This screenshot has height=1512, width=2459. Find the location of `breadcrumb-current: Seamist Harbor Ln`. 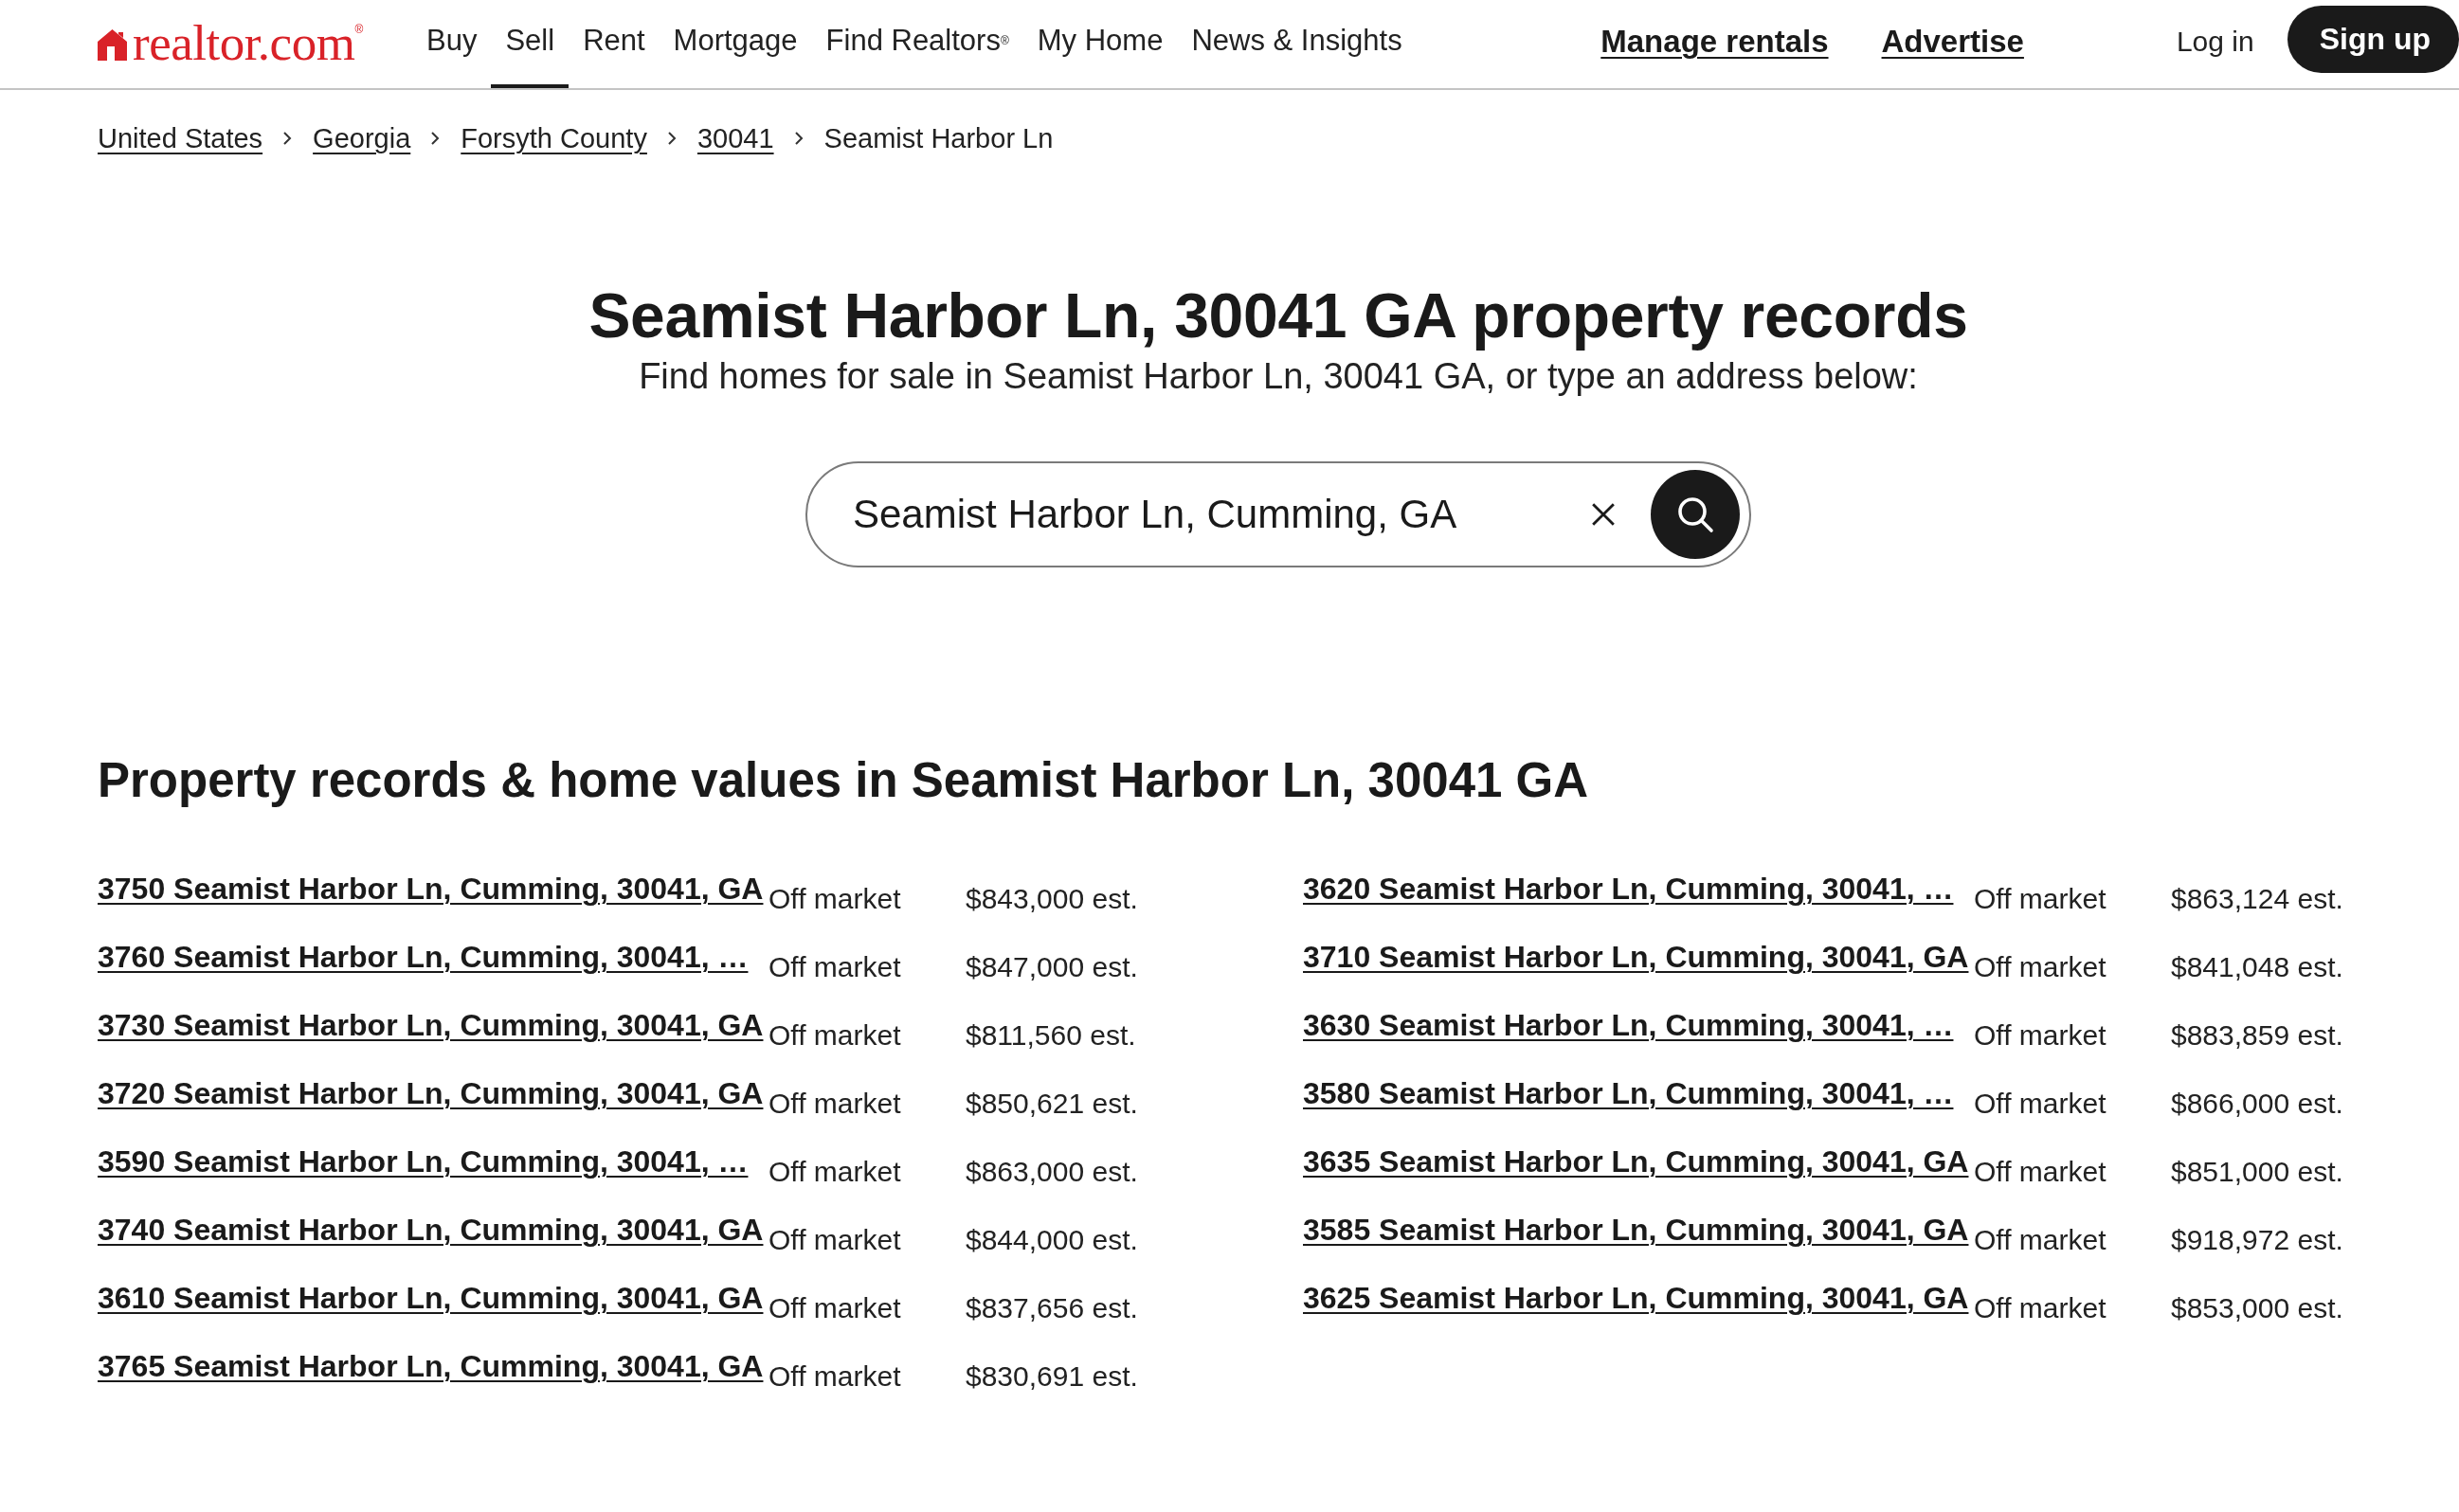

breadcrumb-current: Seamist Harbor Ln is located at coordinates (938, 138).